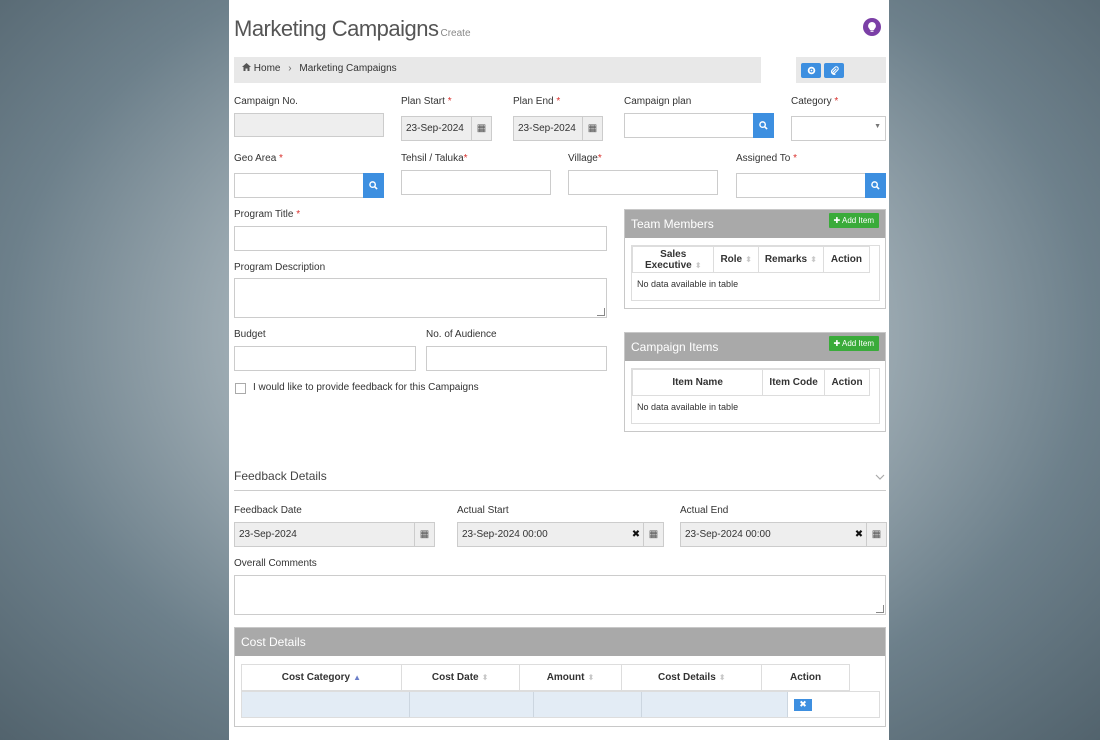 The image size is (1100, 740). I want to click on geo-area-field, so click(299, 185).